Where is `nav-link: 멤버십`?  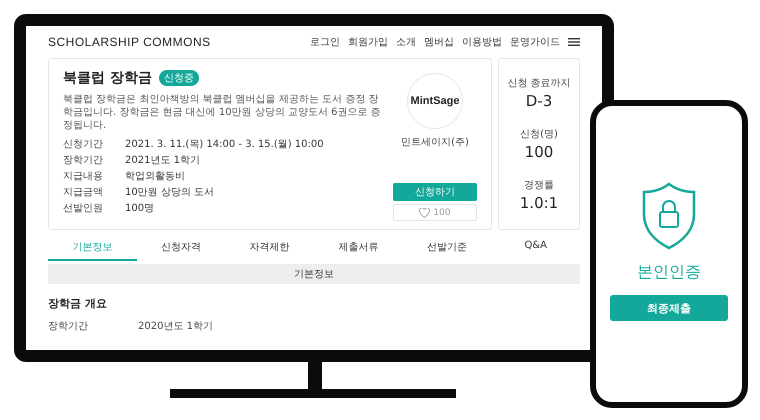 nav-link: 멤버십 is located at coordinates (439, 42).